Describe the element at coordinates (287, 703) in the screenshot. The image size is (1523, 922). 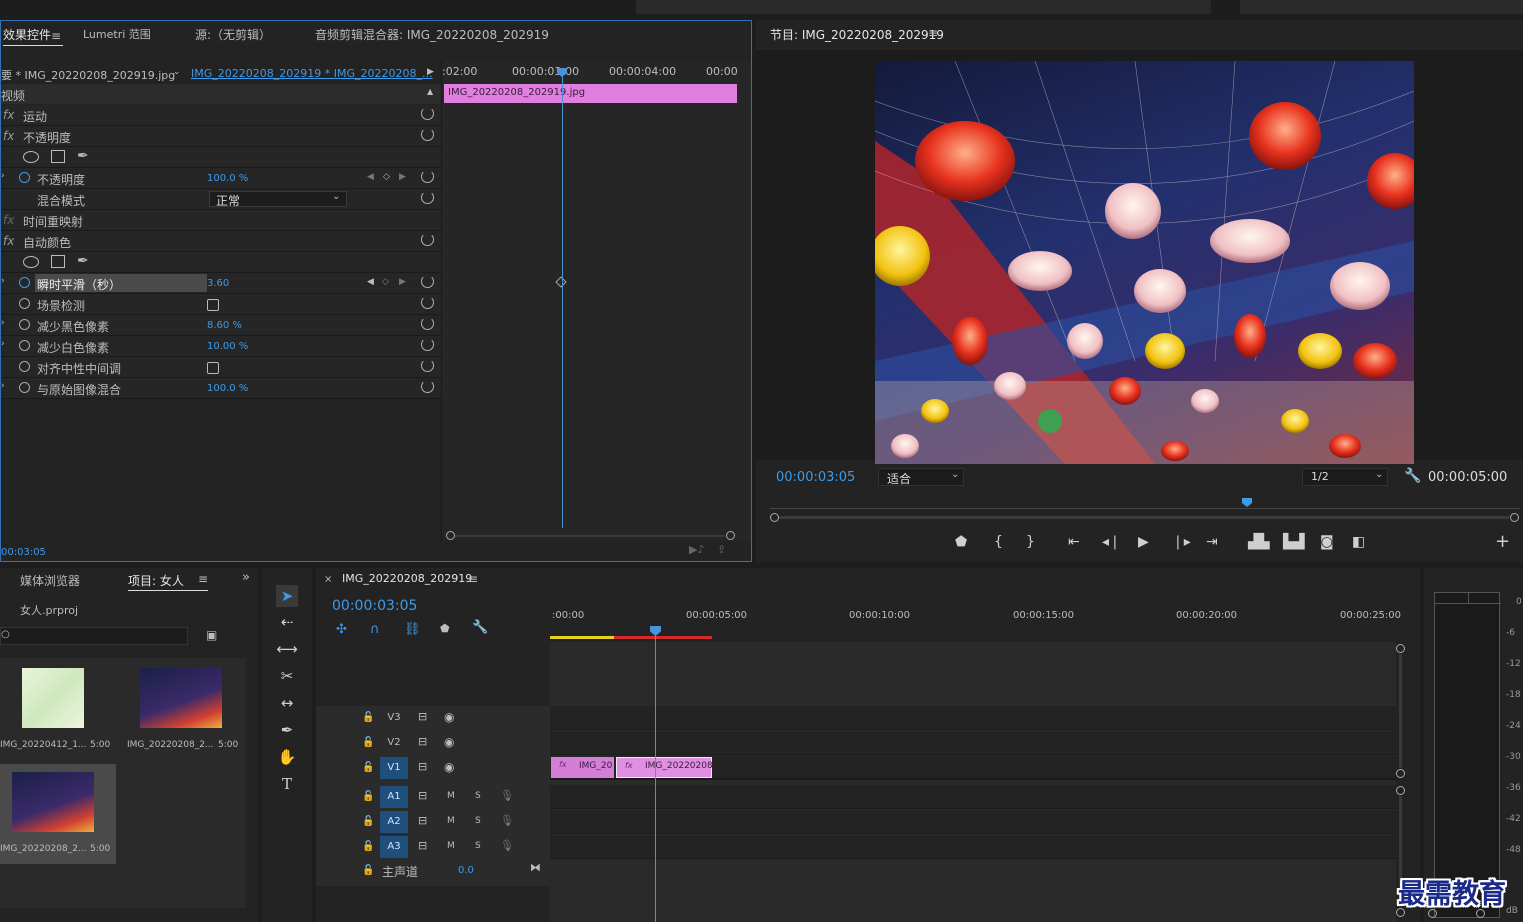
I see `slip-tool-icon: ↔` at that location.